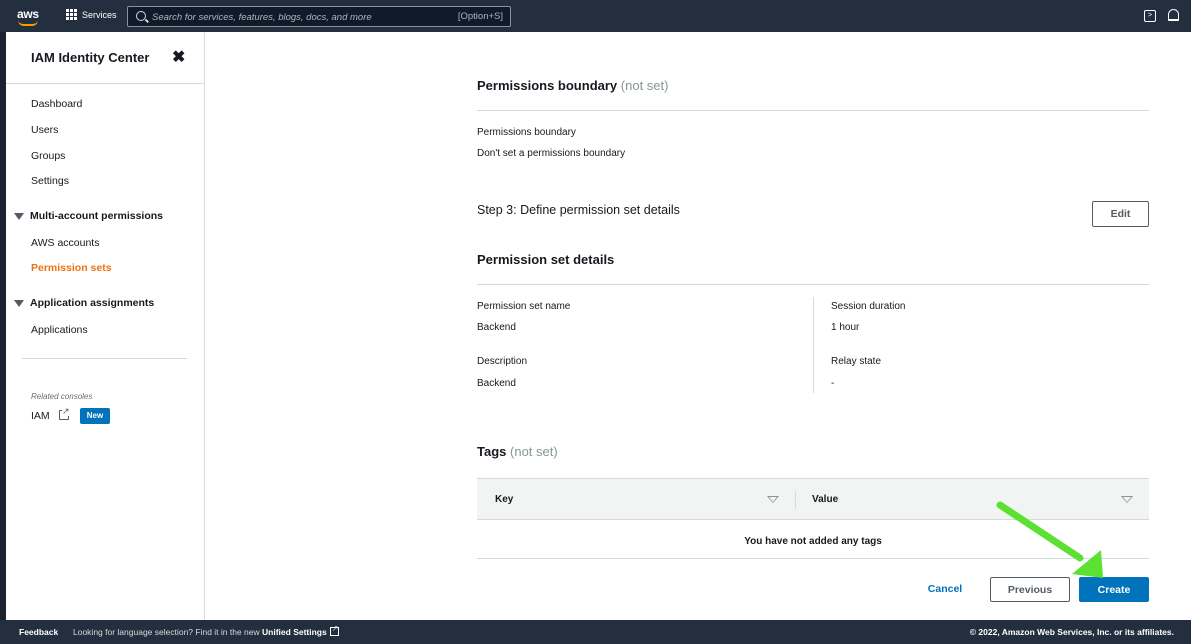 Image resolution: width=1191 pixels, height=644 pixels. I want to click on sidebar-item-users: Users, so click(44, 130).